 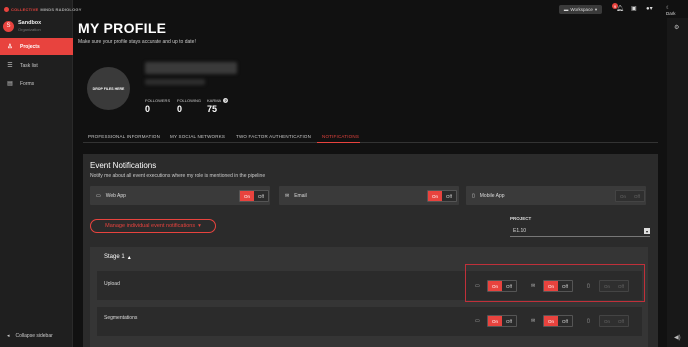 I want to click on tab-professional-information: PROFESSIONAL INFORMATION, so click(x=124, y=136).